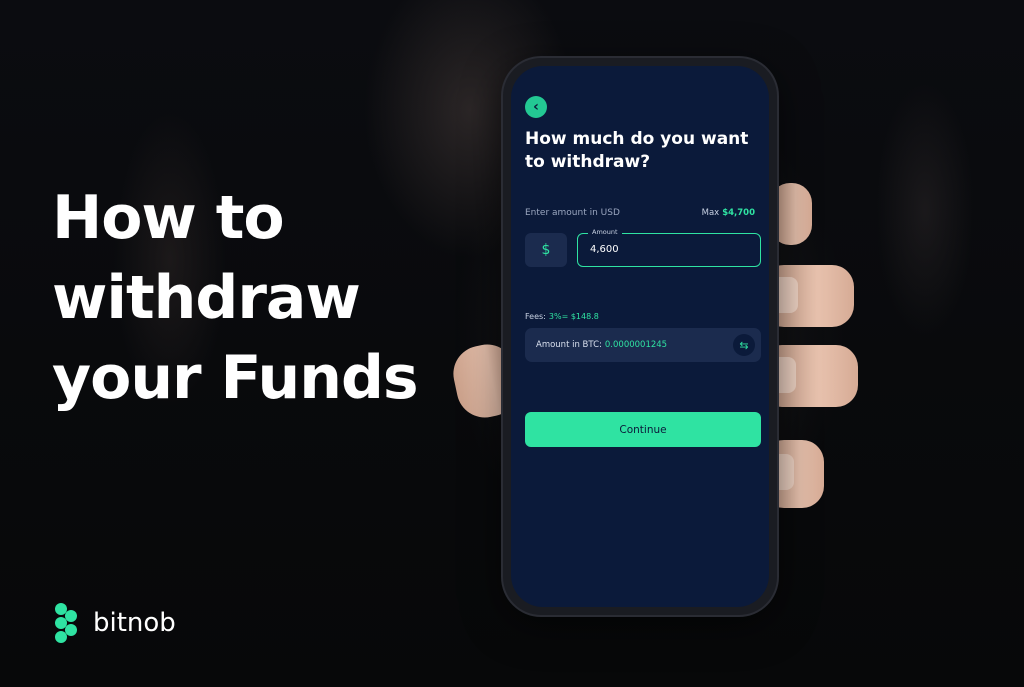 The width and height of the screenshot is (1024, 687). What do you see at coordinates (235, 378) in the screenshot?
I see `headline-line-3: your Funds` at bounding box center [235, 378].